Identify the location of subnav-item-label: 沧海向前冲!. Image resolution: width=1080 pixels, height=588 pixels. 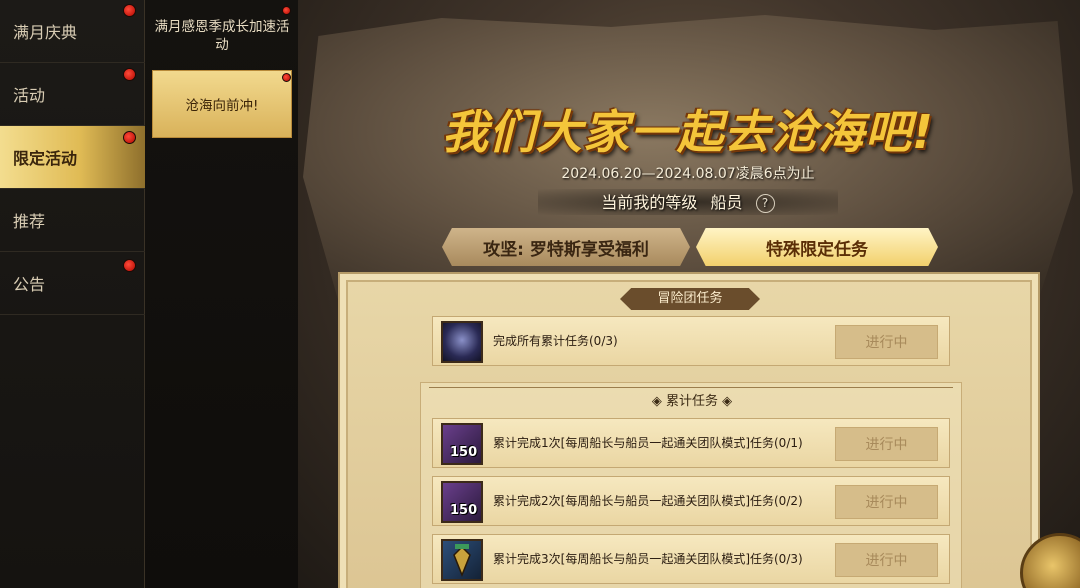
(222, 106).